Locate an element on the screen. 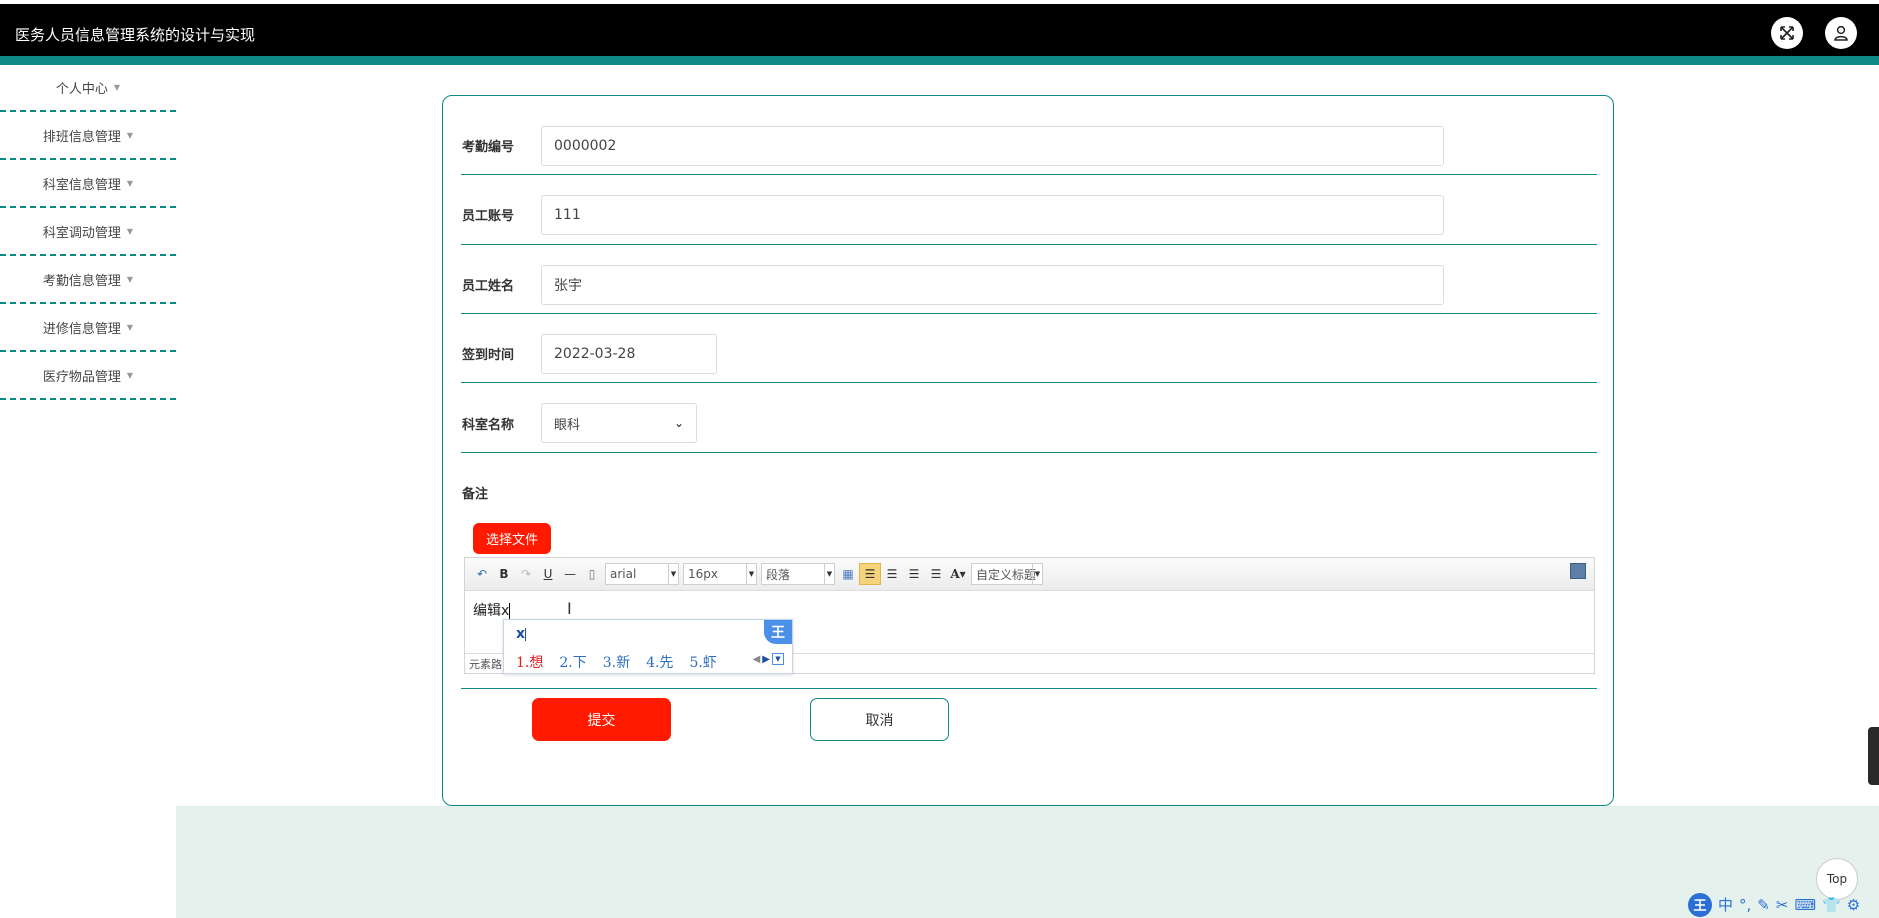  sidebar-item-department: 科室信息管理 ▼ is located at coordinates (88, 184).